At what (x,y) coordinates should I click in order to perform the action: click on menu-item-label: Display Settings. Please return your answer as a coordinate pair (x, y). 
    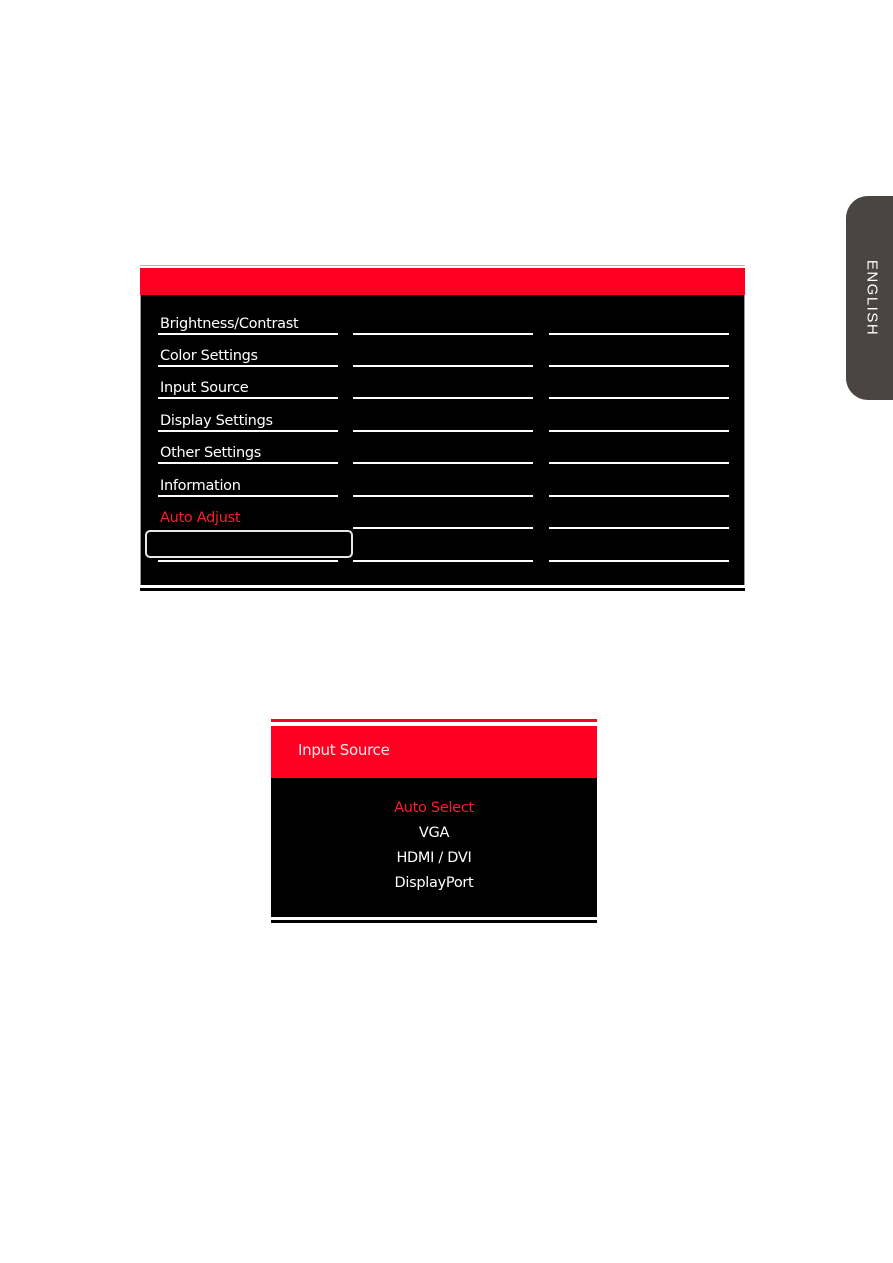
    Looking at the image, I should click on (216, 421).